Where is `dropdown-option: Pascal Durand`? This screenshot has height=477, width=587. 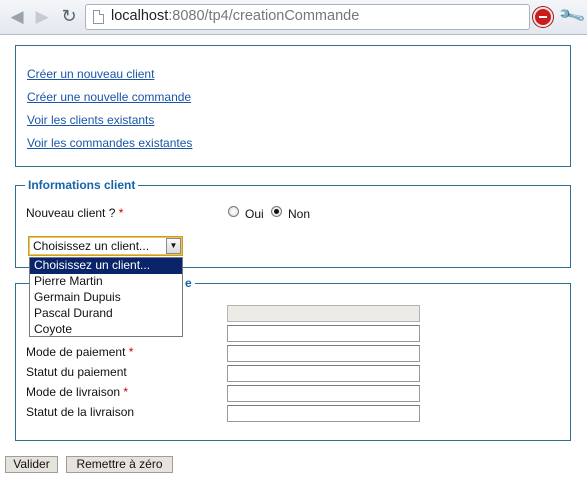 dropdown-option: Pascal Durand is located at coordinates (106, 314).